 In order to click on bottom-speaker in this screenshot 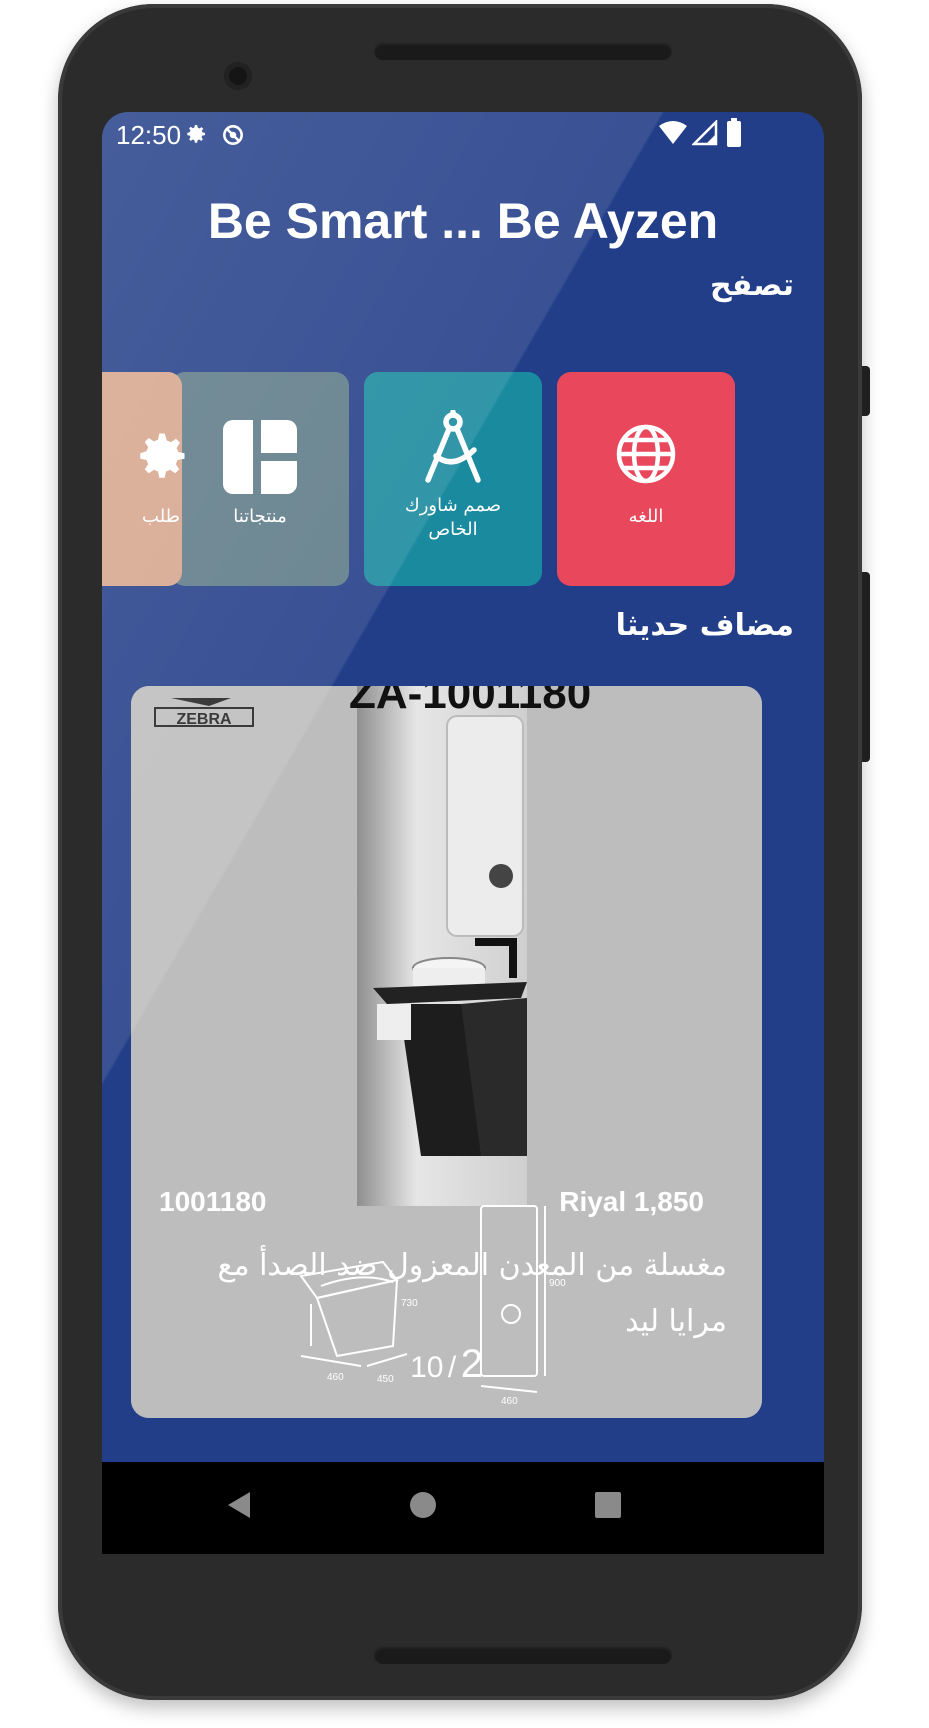, I will do `click(523, 1655)`.